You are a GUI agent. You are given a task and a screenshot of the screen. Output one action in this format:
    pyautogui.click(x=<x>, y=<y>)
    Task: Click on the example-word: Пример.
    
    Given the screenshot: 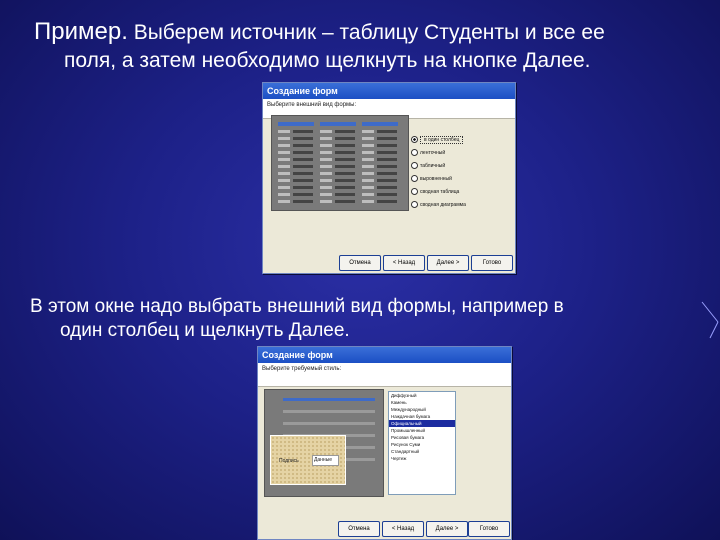 What is the action you would take?
    pyautogui.click(x=81, y=31)
    